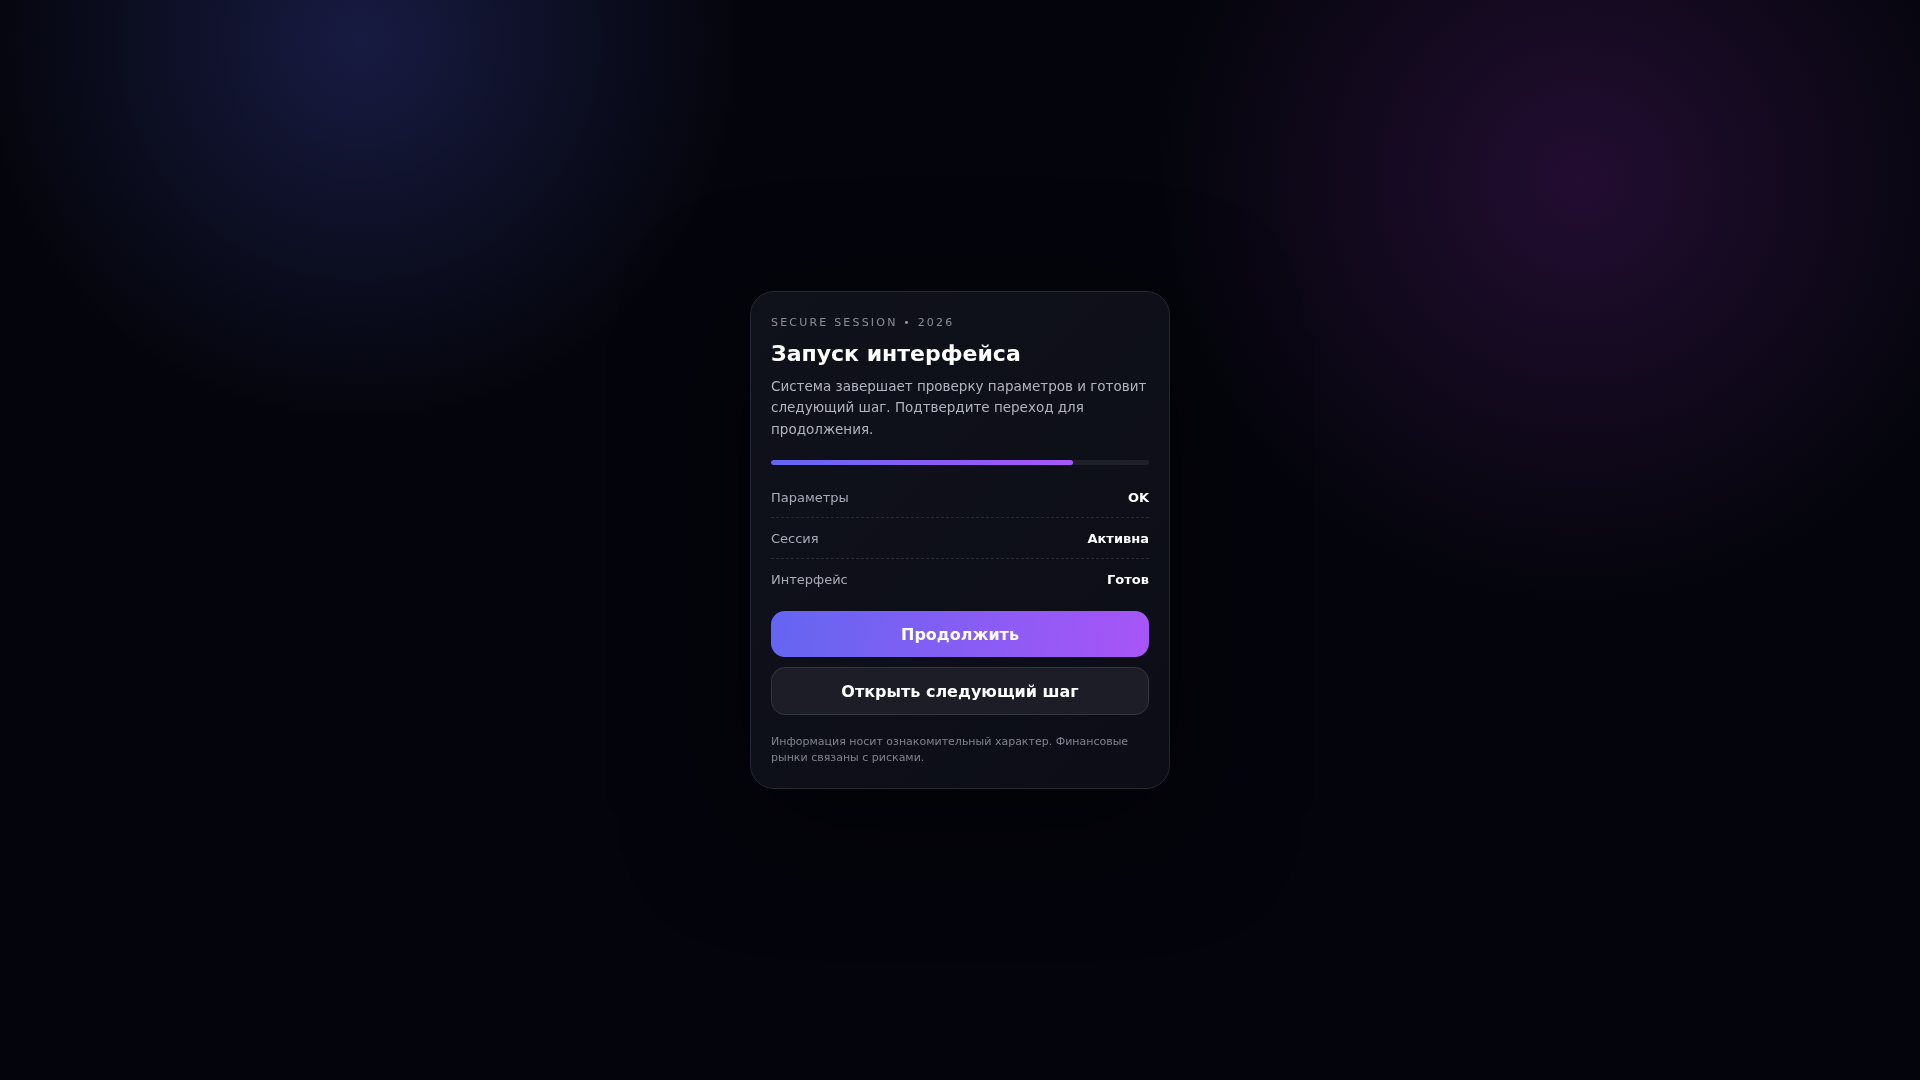  I want to click on continue-button: Продолжить, so click(960, 634).